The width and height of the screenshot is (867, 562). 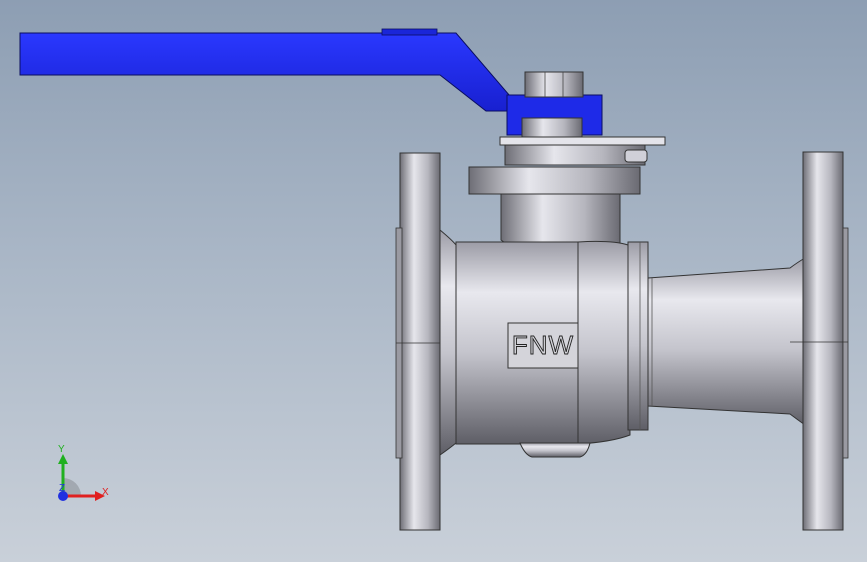 I want to click on y-arrow-head, so click(x=63, y=459).